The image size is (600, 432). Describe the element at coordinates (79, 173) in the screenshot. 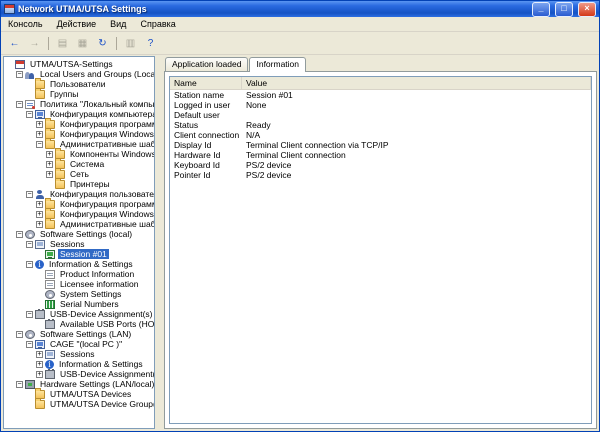

I see `tree-item: + Сеть` at that location.